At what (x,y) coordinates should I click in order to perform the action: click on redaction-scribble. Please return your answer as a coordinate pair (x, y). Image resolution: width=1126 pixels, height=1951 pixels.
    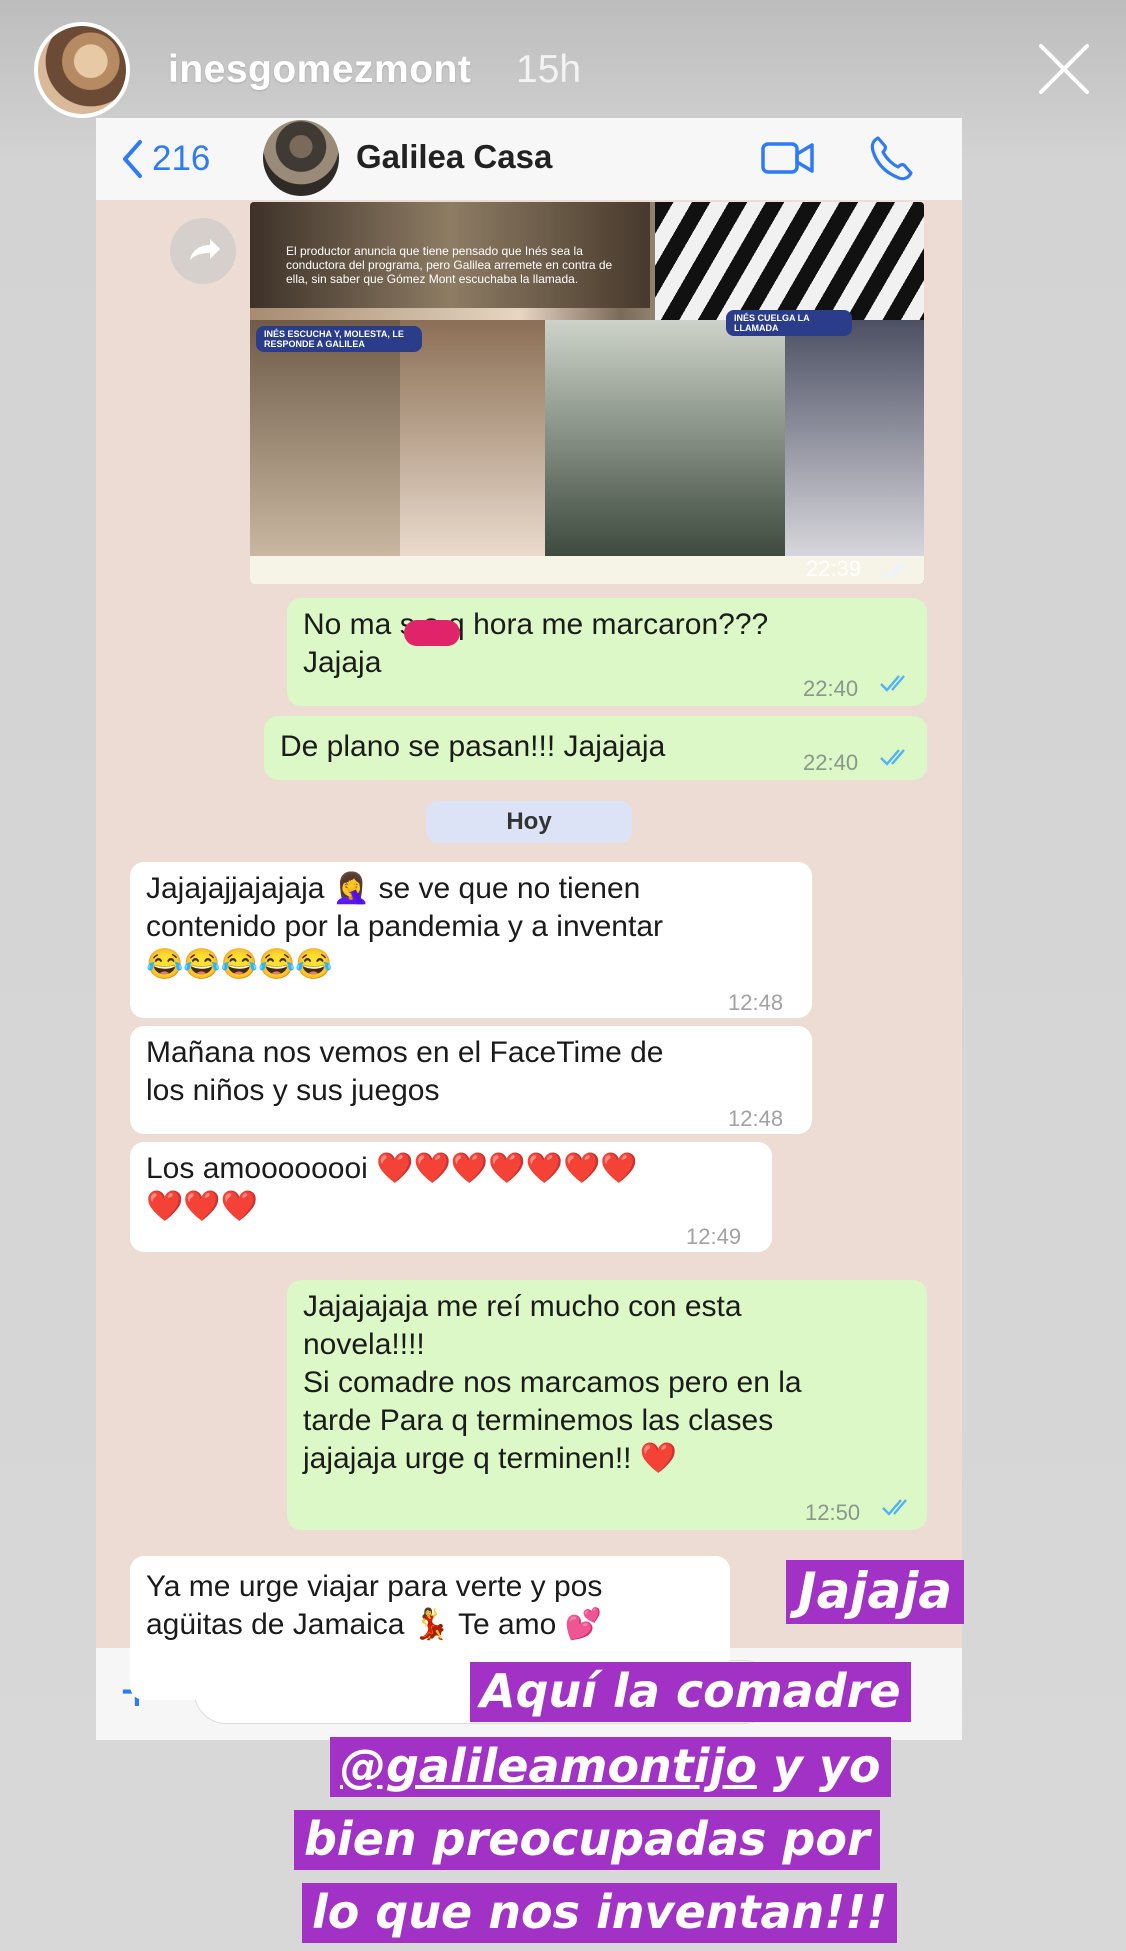
    Looking at the image, I should click on (432, 633).